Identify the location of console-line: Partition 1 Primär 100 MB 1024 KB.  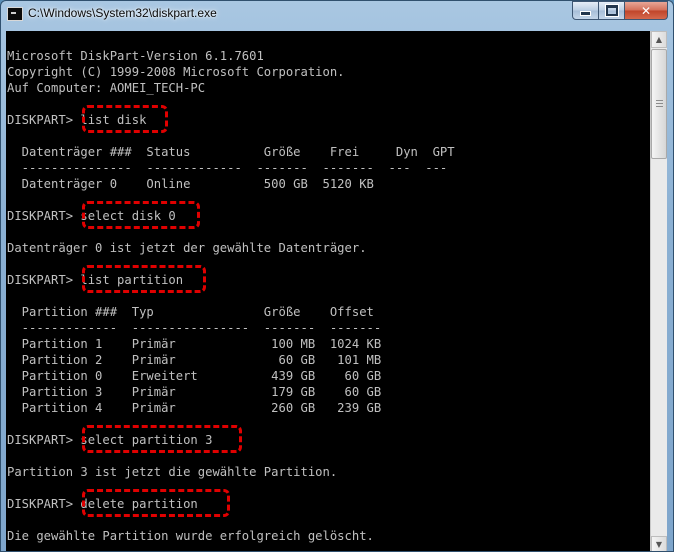
(194, 344).